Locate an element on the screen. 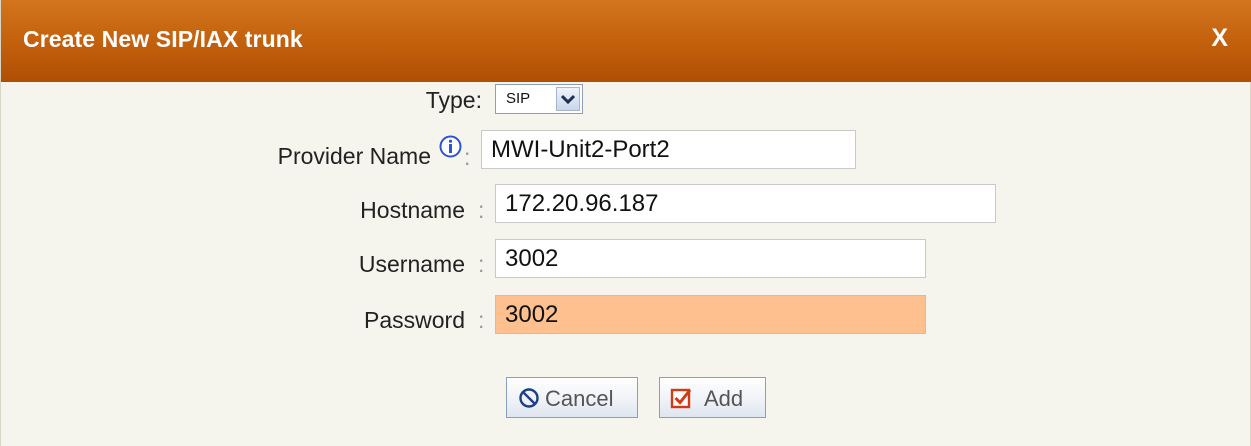 Image resolution: width=1251 pixels, height=446 pixels. type-select: SIP is located at coordinates (539, 99).